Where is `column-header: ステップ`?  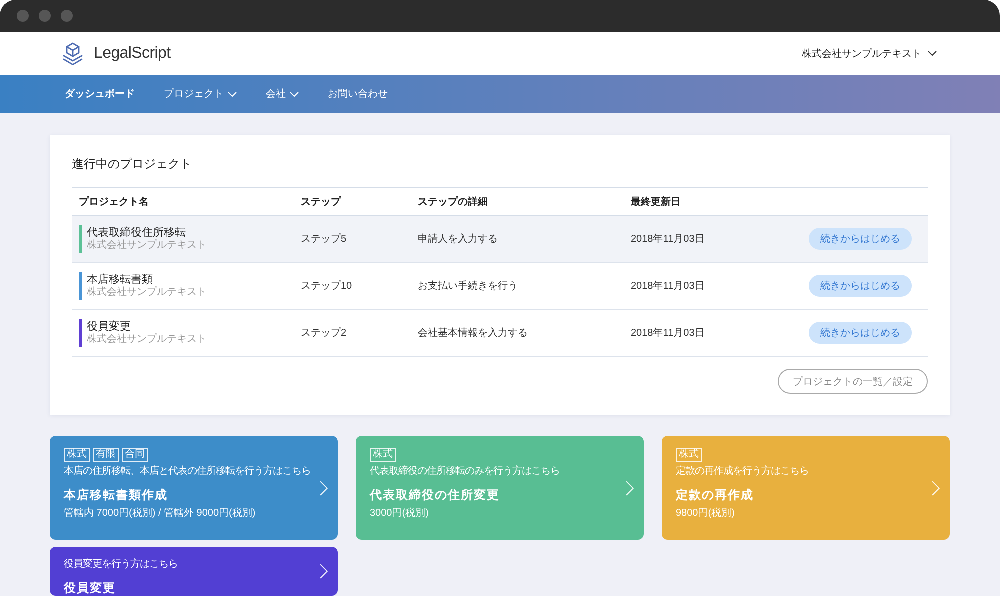
column-header: ステップ is located at coordinates (321, 201).